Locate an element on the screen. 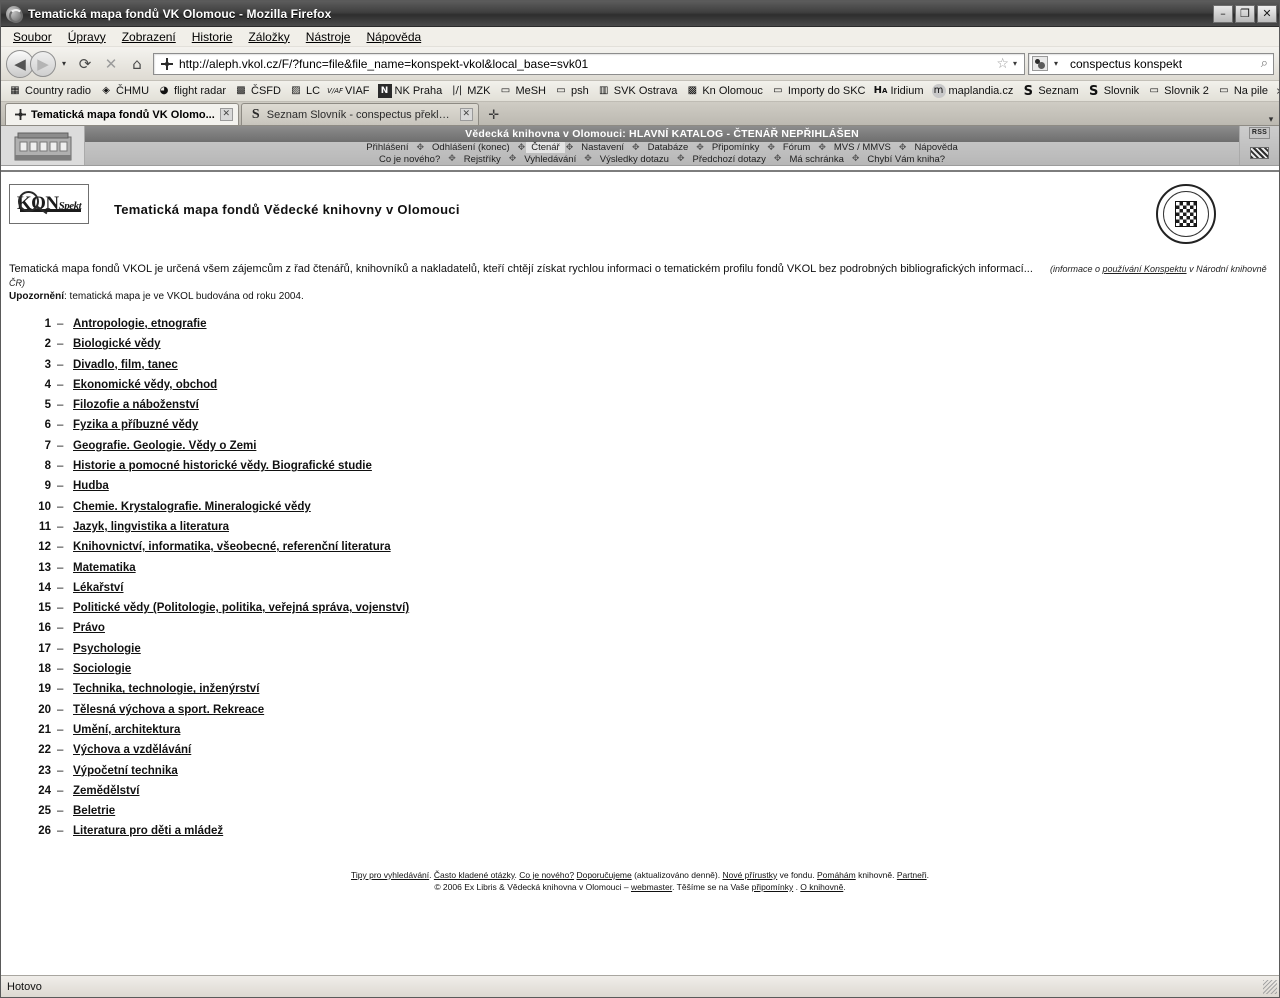 The height and width of the screenshot is (998, 1280). menu-item-soubor: Soubor is located at coordinates (32, 37).